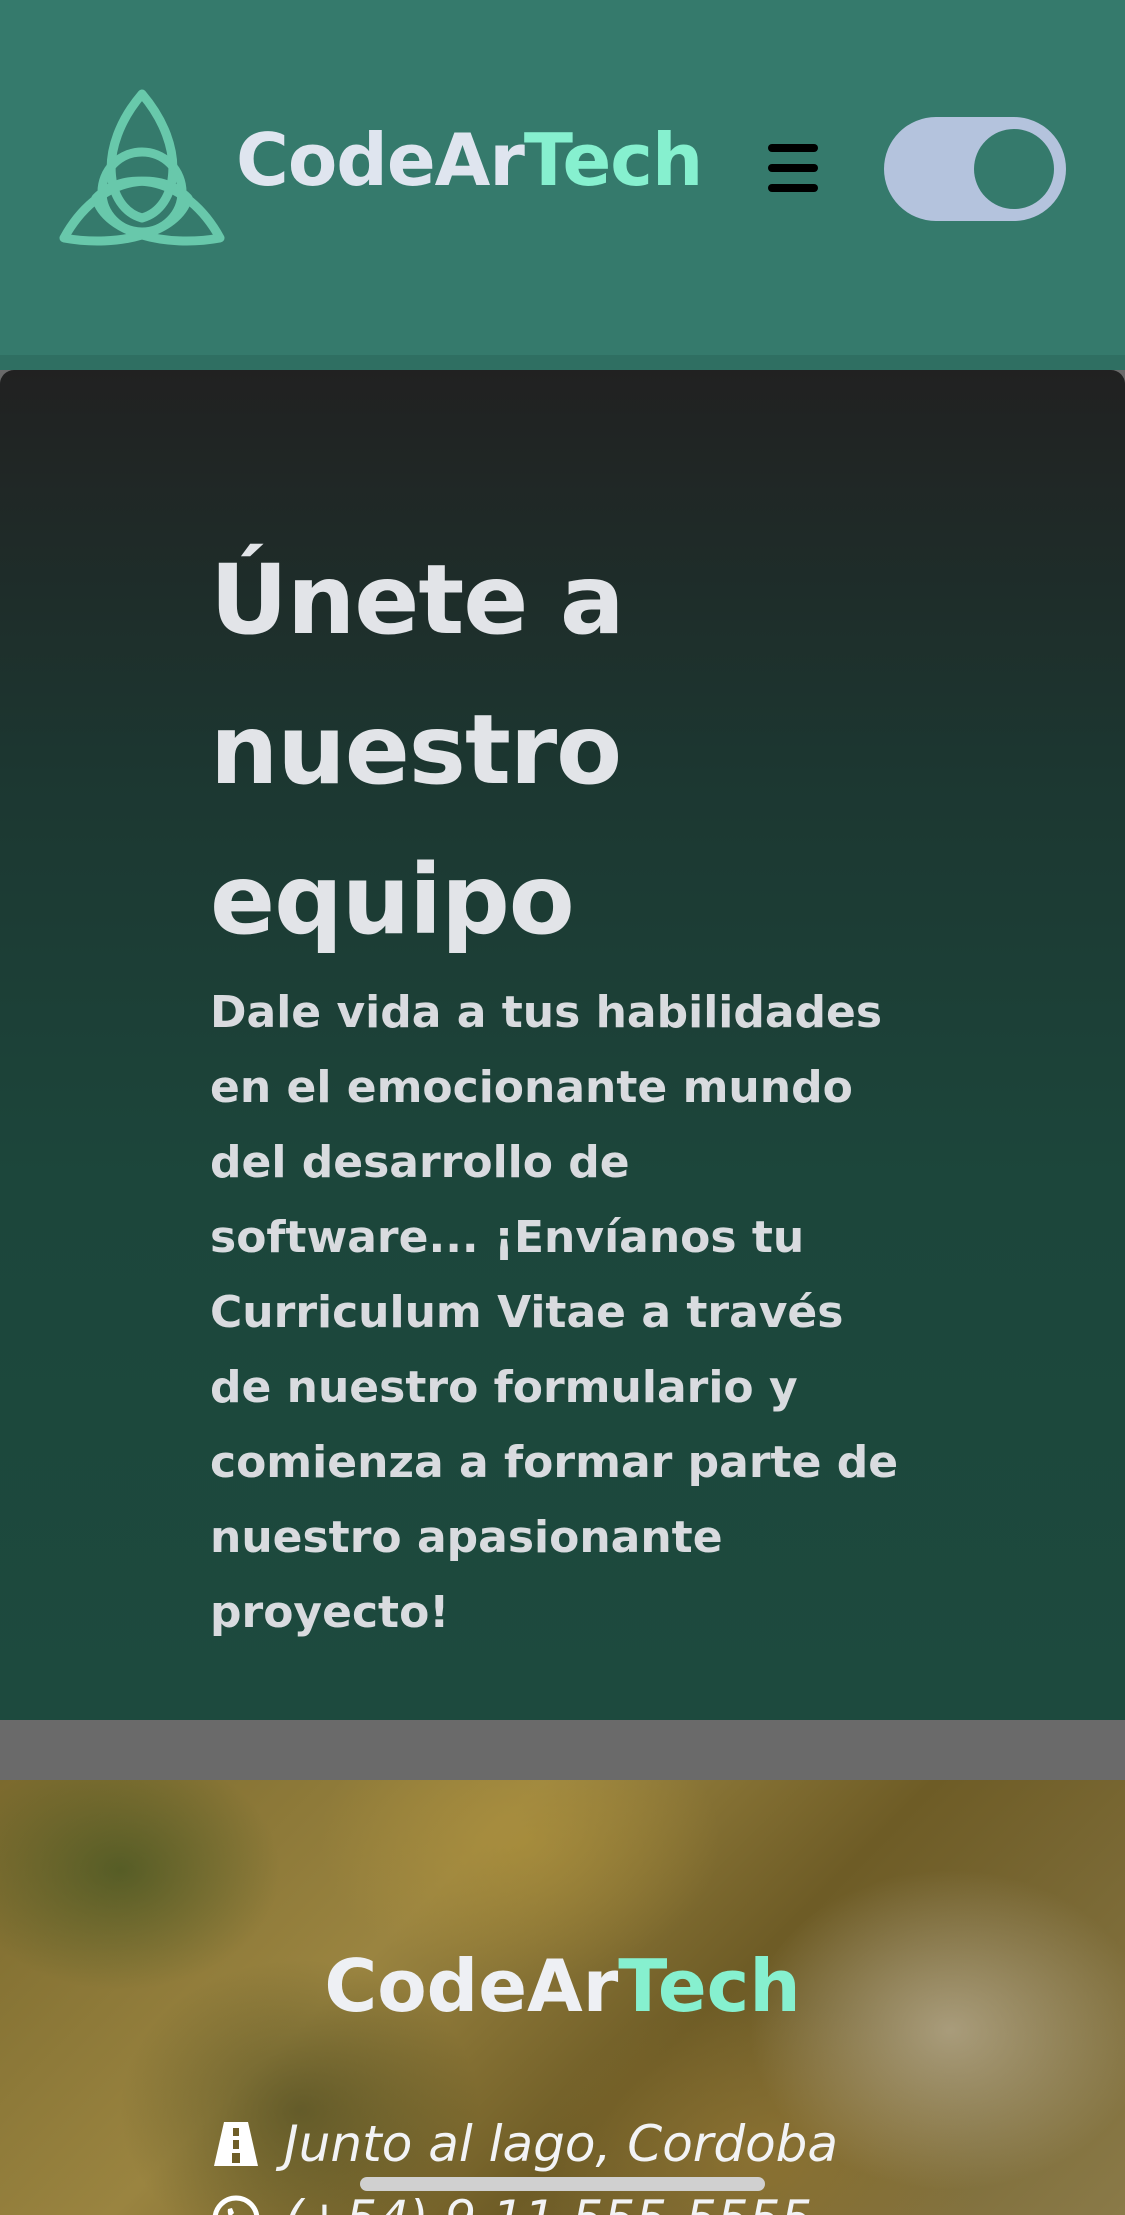  Describe the element at coordinates (613, 160) in the screenshot. I see `brand-suffix: Tech` at that location.